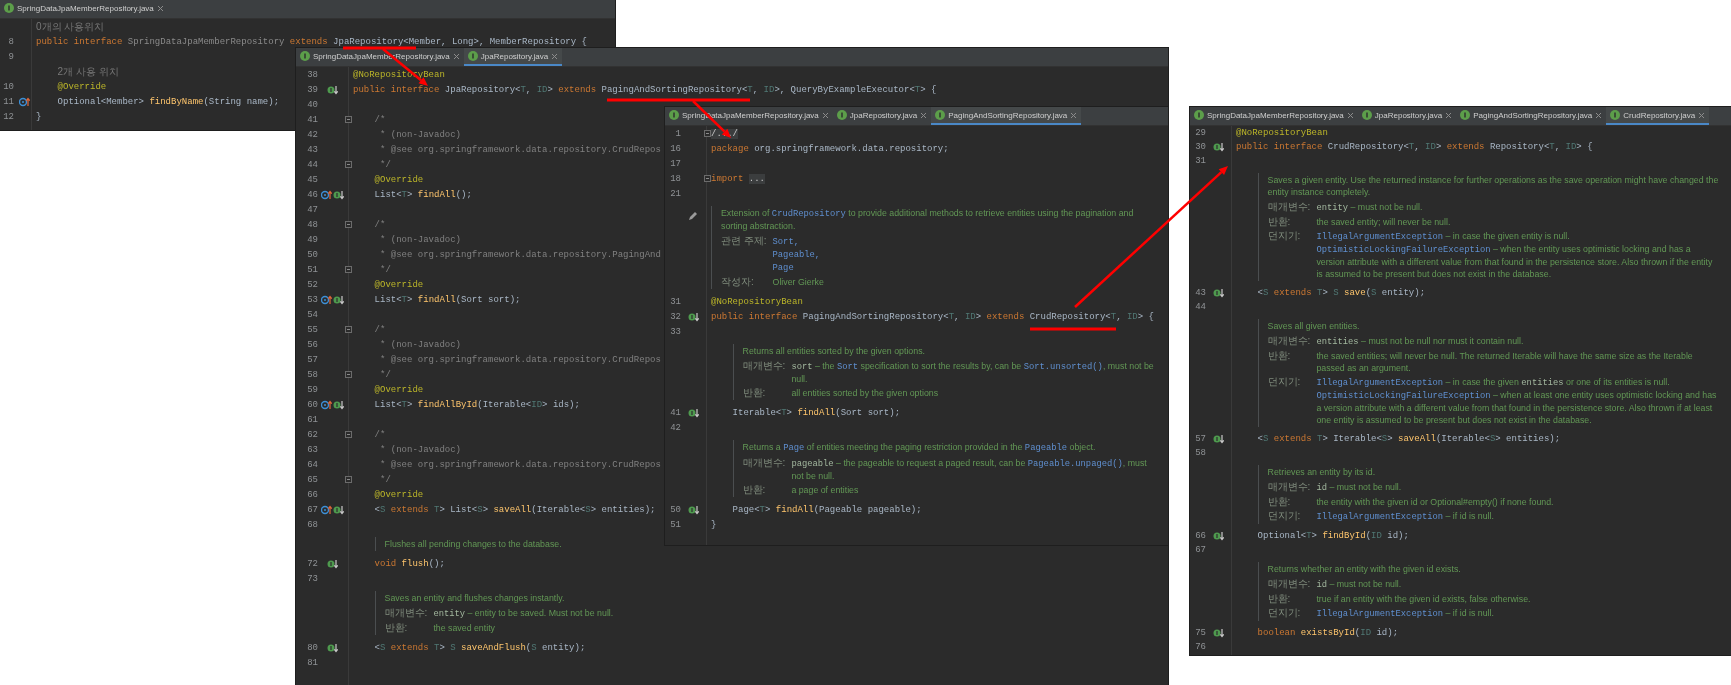  Describe the element at coordinates (785, 242) in the screenshot. I see `doc-link: Sort,` at that location.